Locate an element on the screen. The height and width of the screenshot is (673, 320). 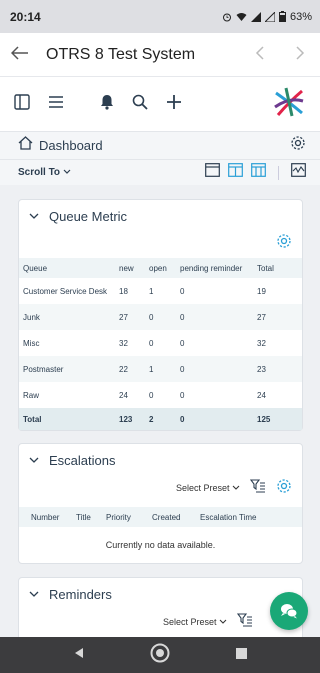
table-row: Raw 24 0 0 24 is located at coordinates (160, 395).